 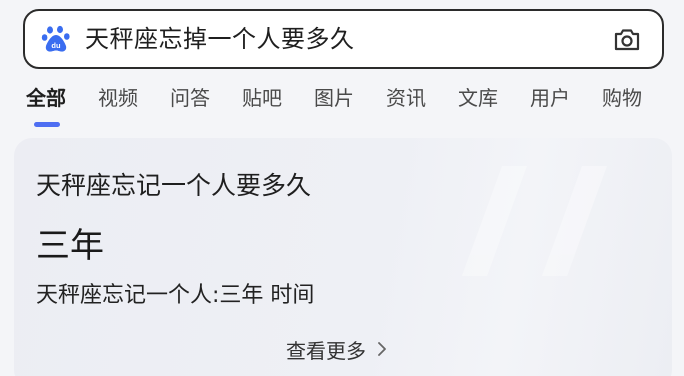 I want to click on tab-shopping: 购物, so click(x=622, y=100).